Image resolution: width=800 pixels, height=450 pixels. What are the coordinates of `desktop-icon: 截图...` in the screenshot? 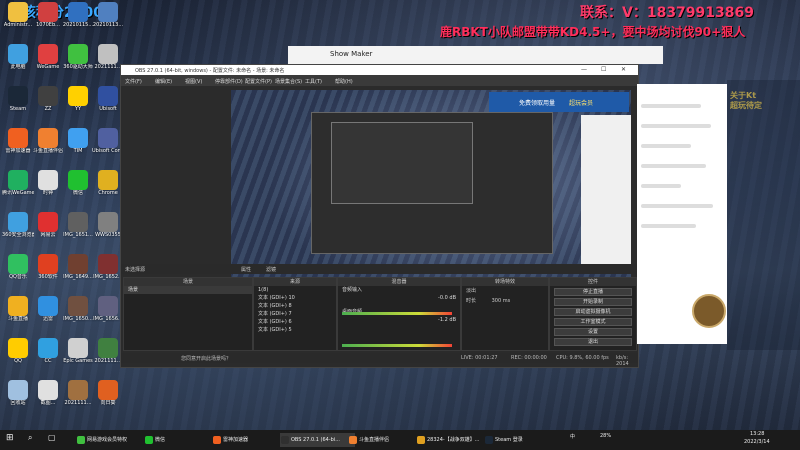 It's located at (48, 397).